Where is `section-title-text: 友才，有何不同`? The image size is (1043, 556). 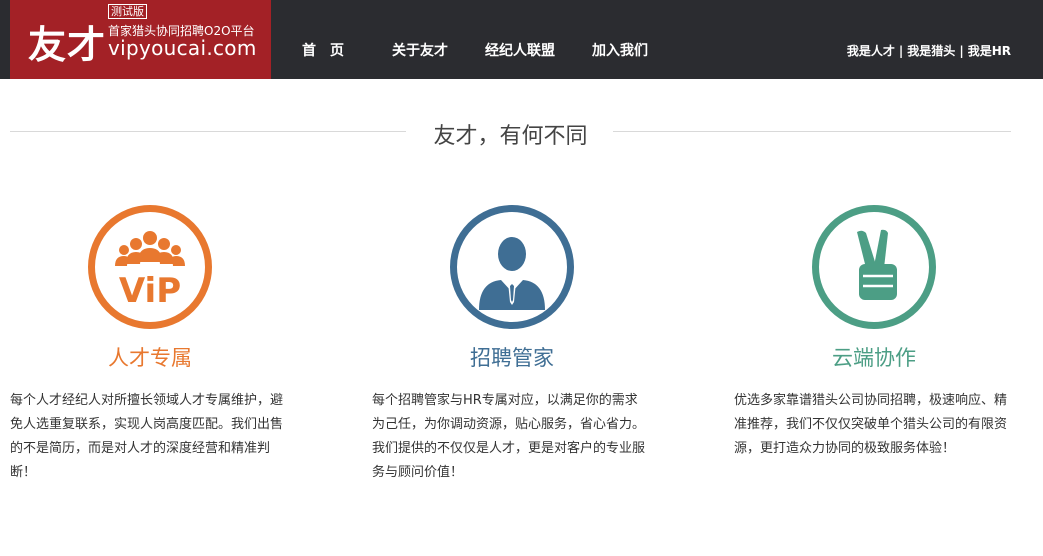
section-title-text: 友才，有何不同 is located at coordinates (510, 136).